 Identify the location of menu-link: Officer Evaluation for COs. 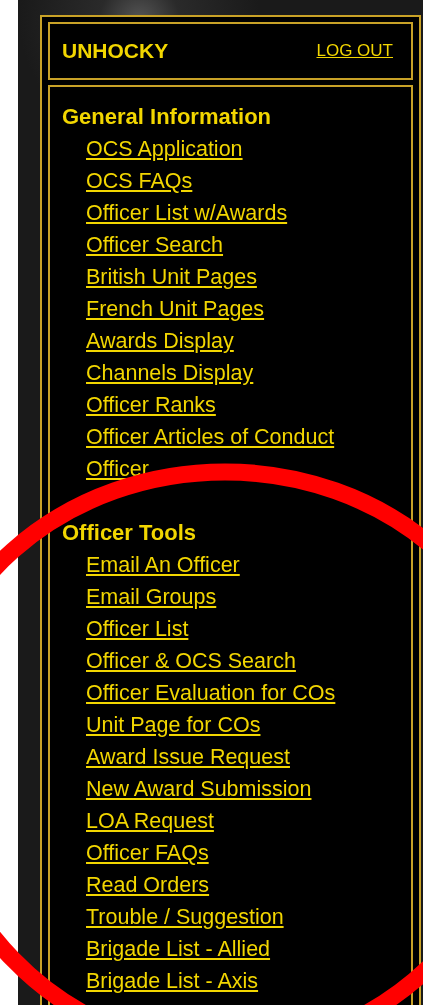
(211, 693).